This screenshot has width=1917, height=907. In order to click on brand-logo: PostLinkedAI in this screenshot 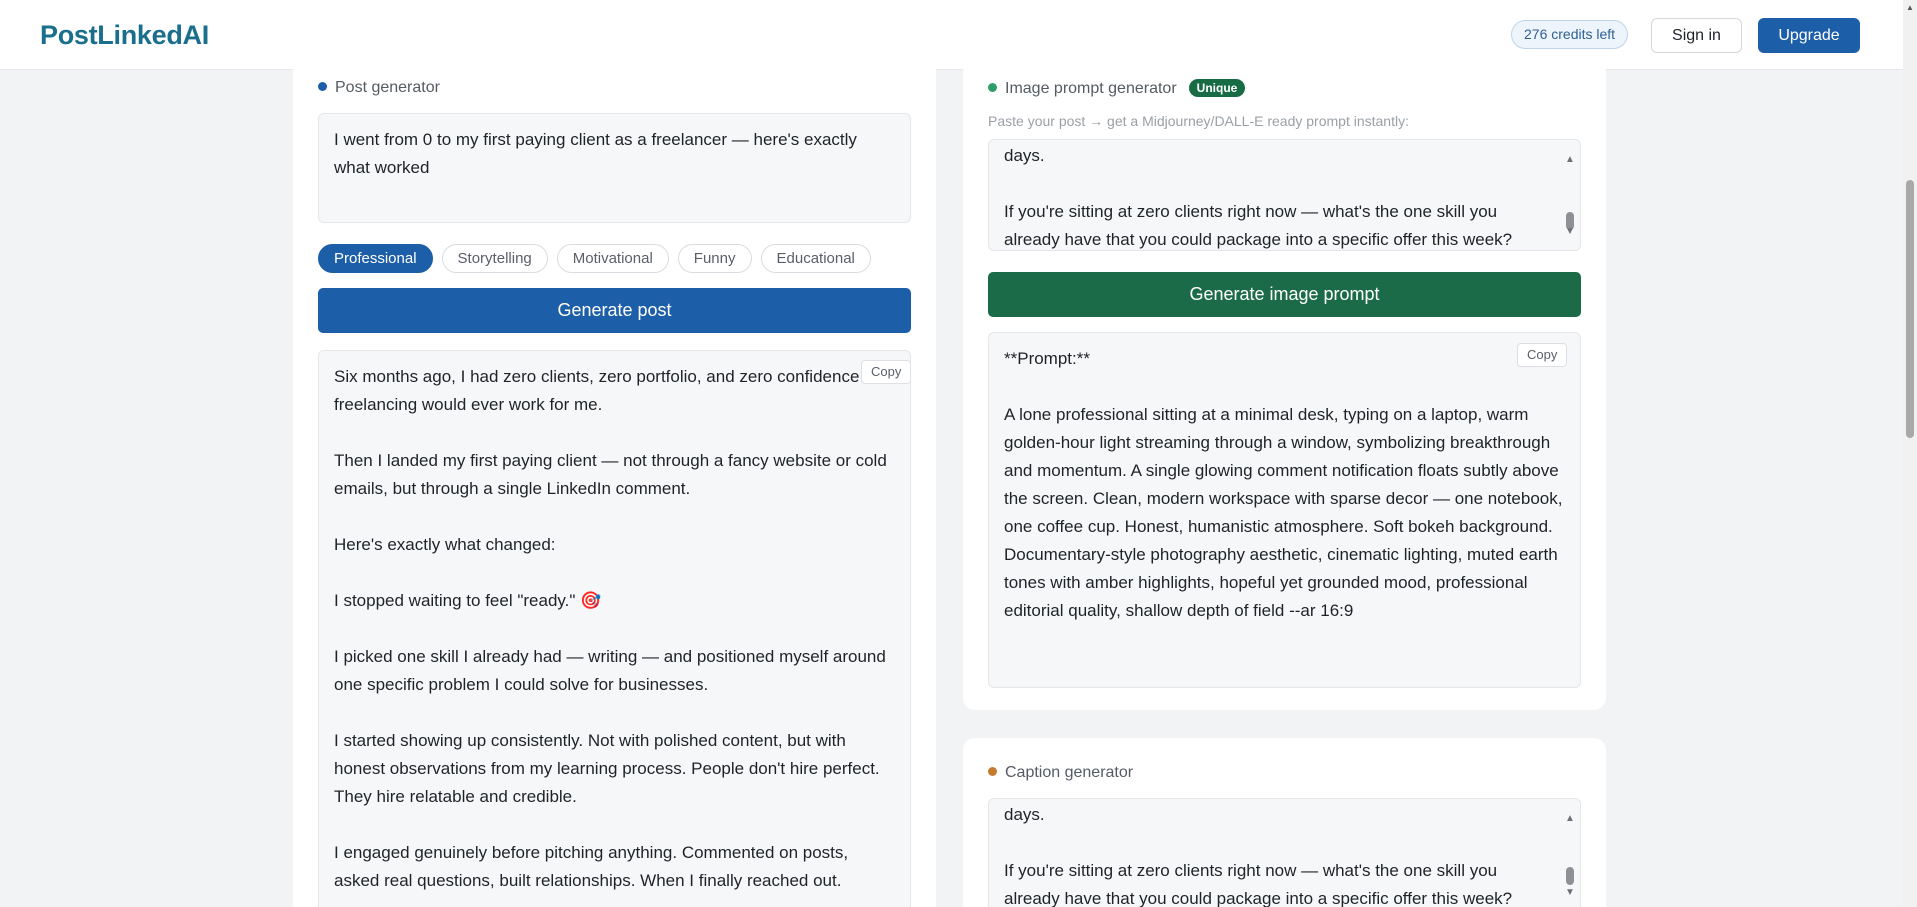, I will do `click(124, 35)`.